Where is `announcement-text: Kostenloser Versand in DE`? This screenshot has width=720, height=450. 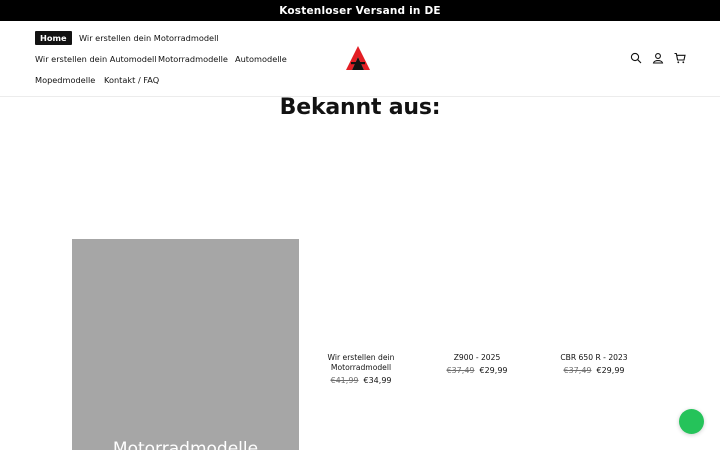
announcement-text: Kostenloser Versand in DE is located at coordinates (360, 10).